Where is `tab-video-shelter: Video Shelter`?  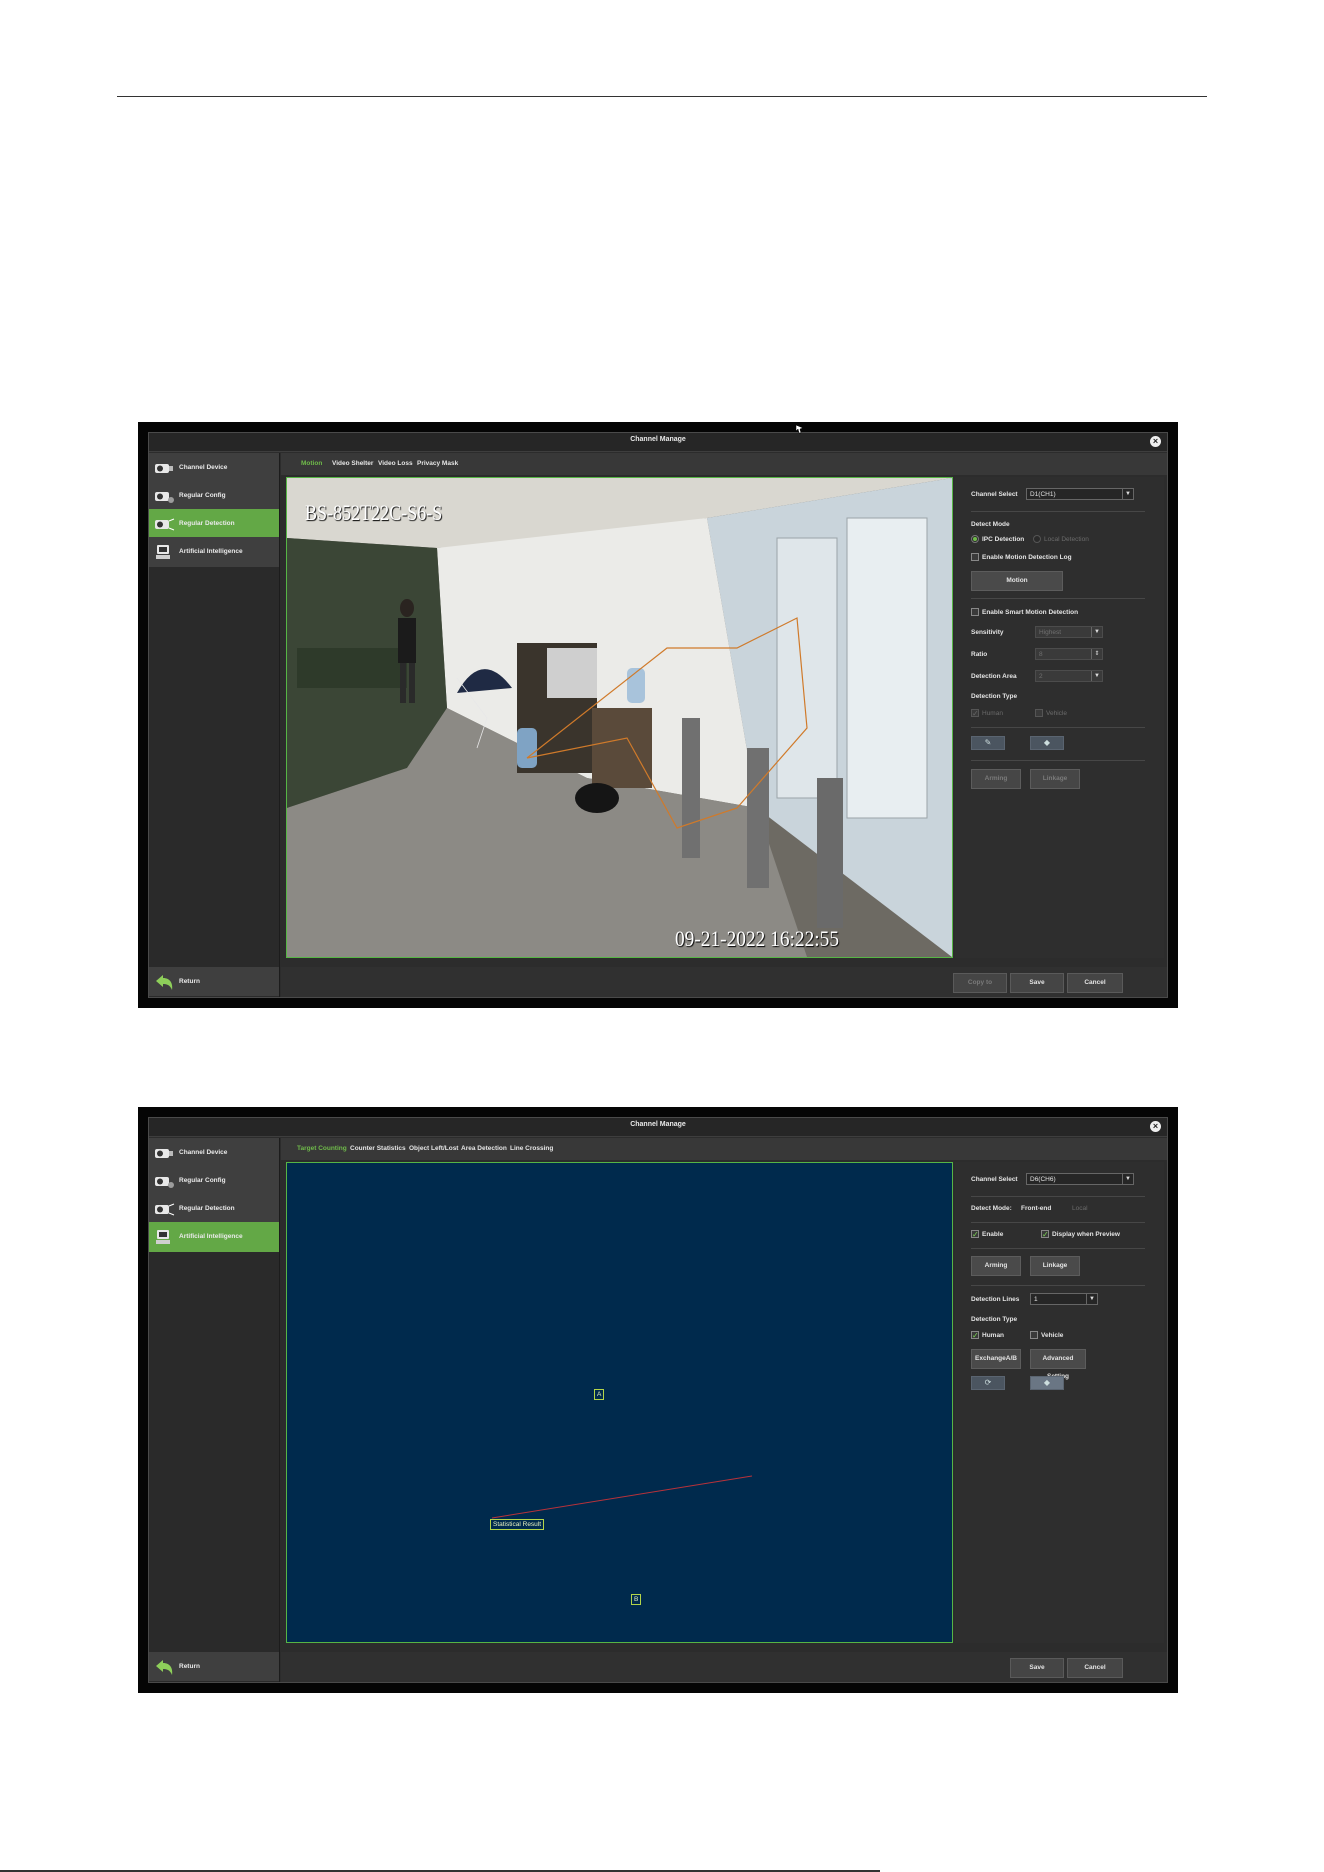
tab-video-shelter: Video Shelter is located at coordinates (352, 463).